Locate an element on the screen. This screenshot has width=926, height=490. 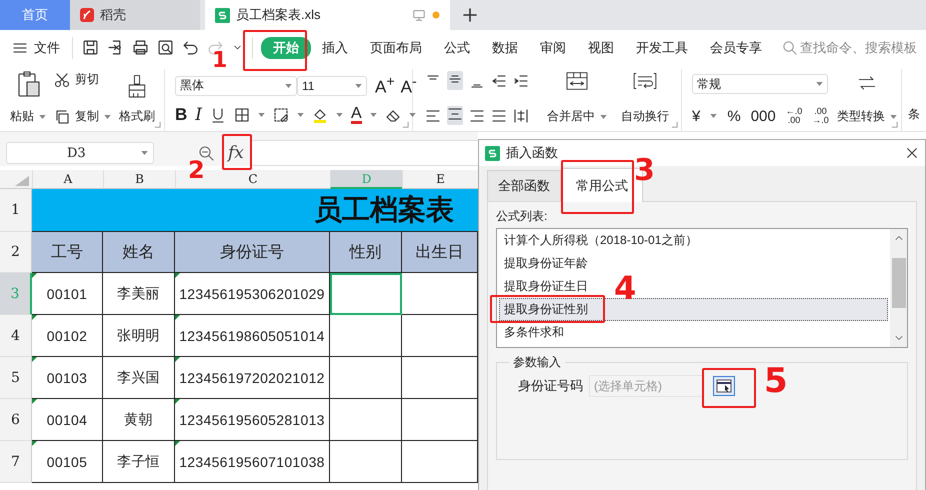
row-header: 5 is located at coordinates (16, 378).